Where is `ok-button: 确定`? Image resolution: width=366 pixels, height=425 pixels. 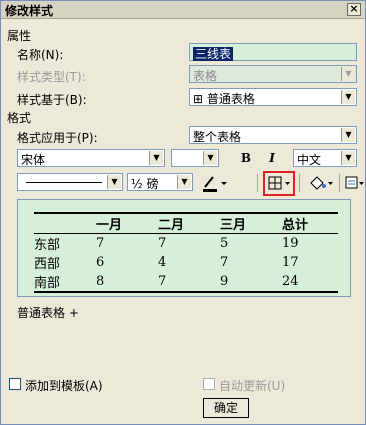 ok-button: 确定 is located at coordinates (226, 408).